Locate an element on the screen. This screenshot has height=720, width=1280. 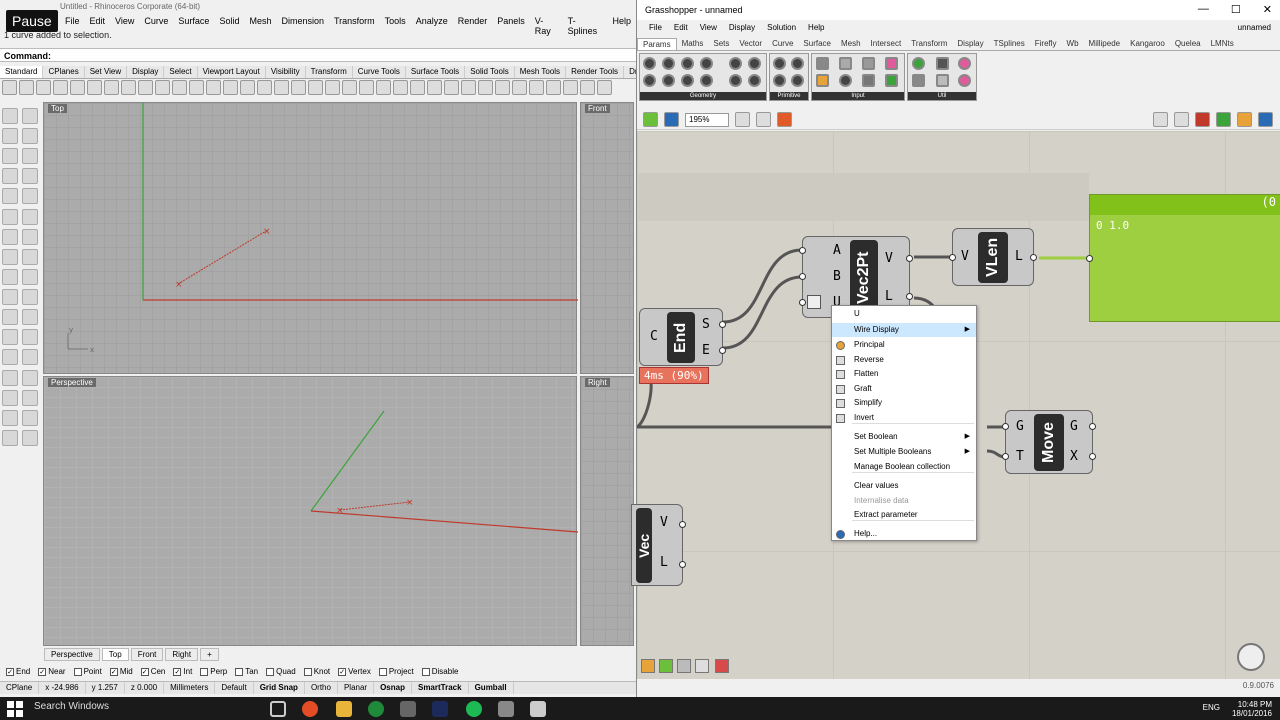
move-input-t: T is located at coordinates (1020, 456).